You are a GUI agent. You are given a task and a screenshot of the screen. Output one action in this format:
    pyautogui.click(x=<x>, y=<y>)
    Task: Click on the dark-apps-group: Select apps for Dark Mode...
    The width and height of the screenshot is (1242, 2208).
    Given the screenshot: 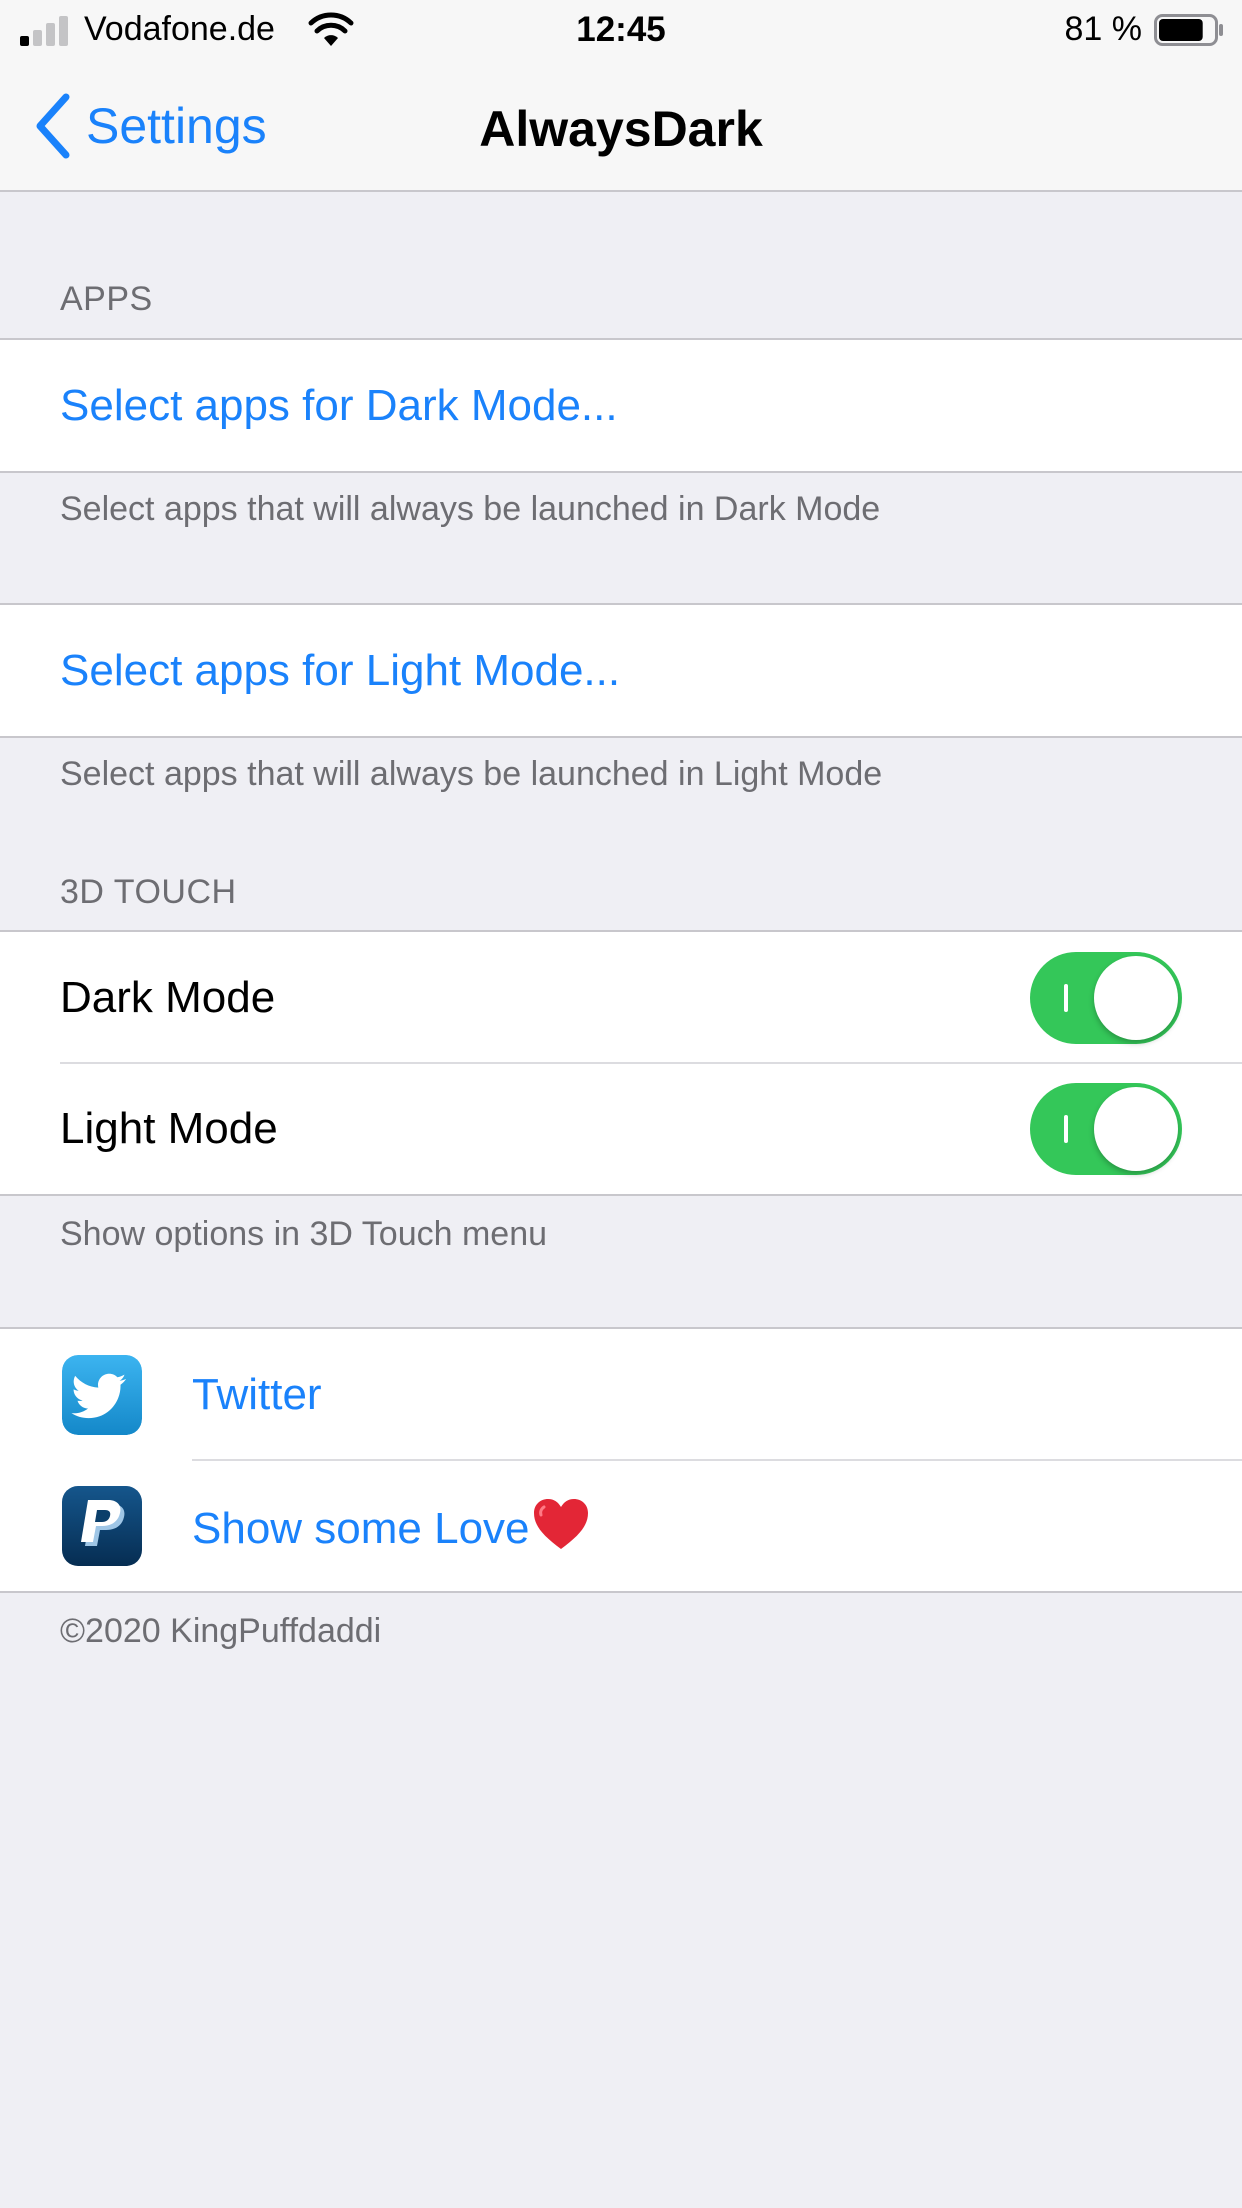 What is the action you would take?
    pyautogui.click(x=621, y=405)
    